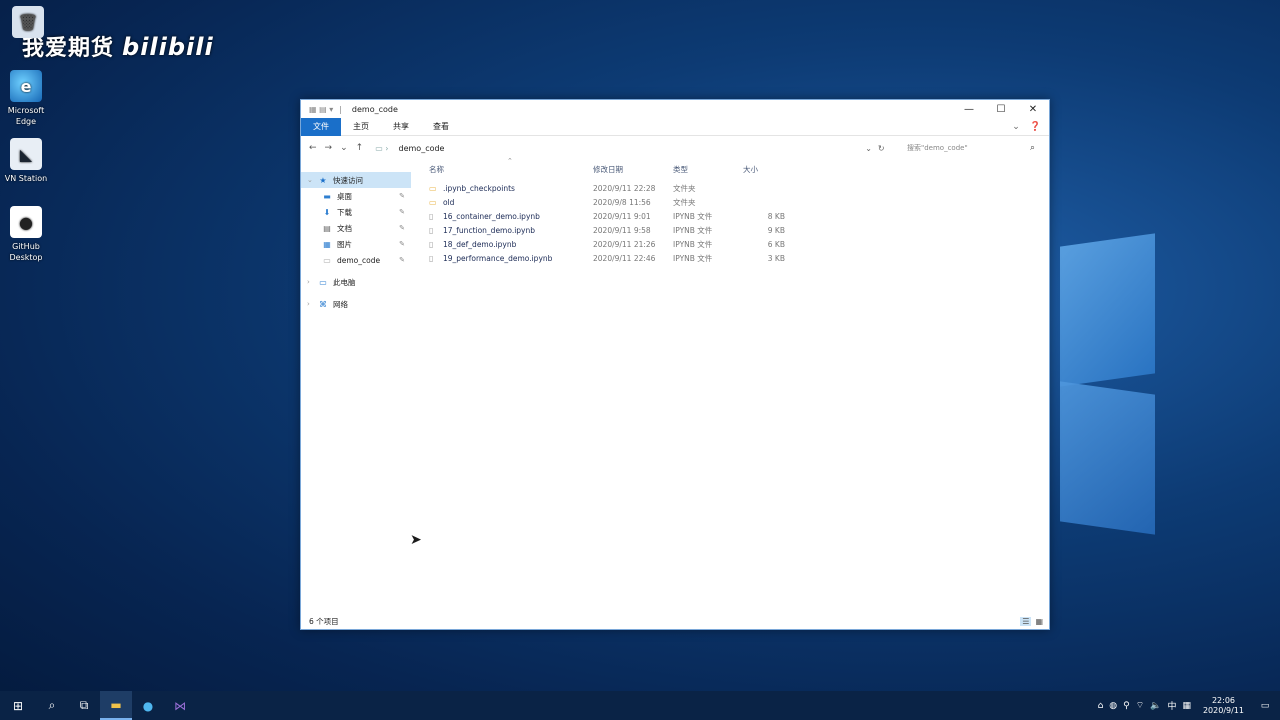 The width and height of the screenshot is (1280, 720). What do you see at coordinates (441, 127) in the screenshot?
I see `tab-view: 查看` at bounding box center [441, 127].